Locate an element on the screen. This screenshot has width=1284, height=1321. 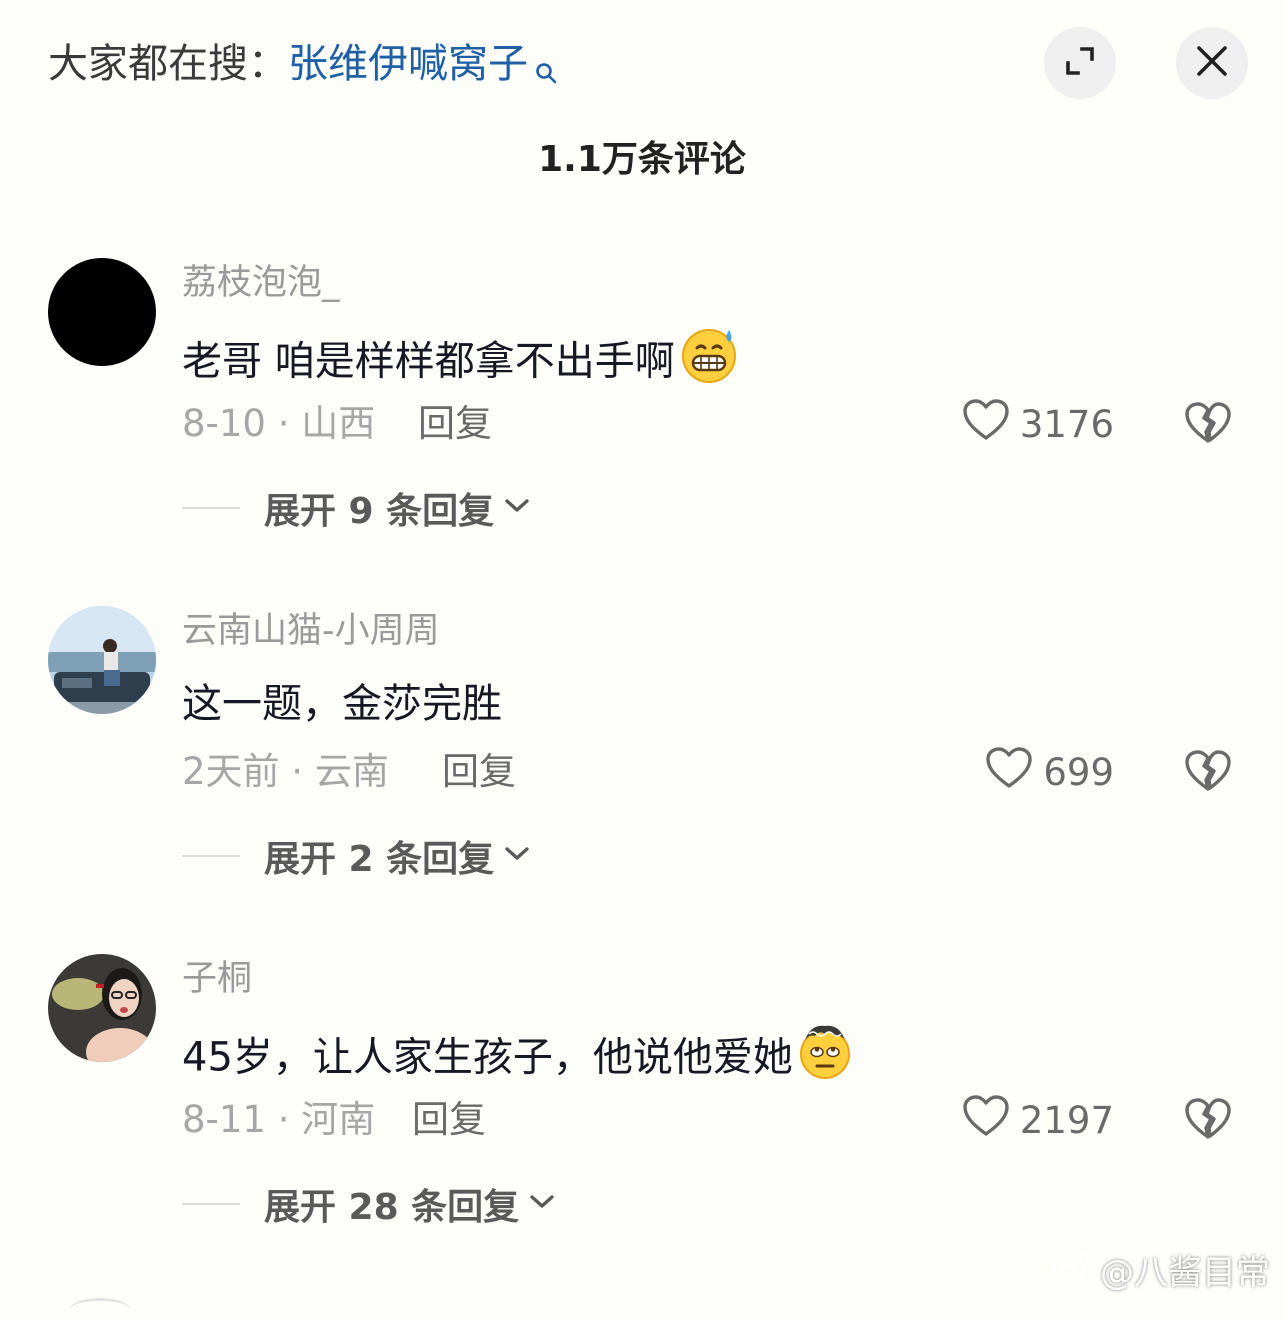
comment-text: 45岁，让人家生孩子，他说他爱她 is located at coordinates (518, 1059).